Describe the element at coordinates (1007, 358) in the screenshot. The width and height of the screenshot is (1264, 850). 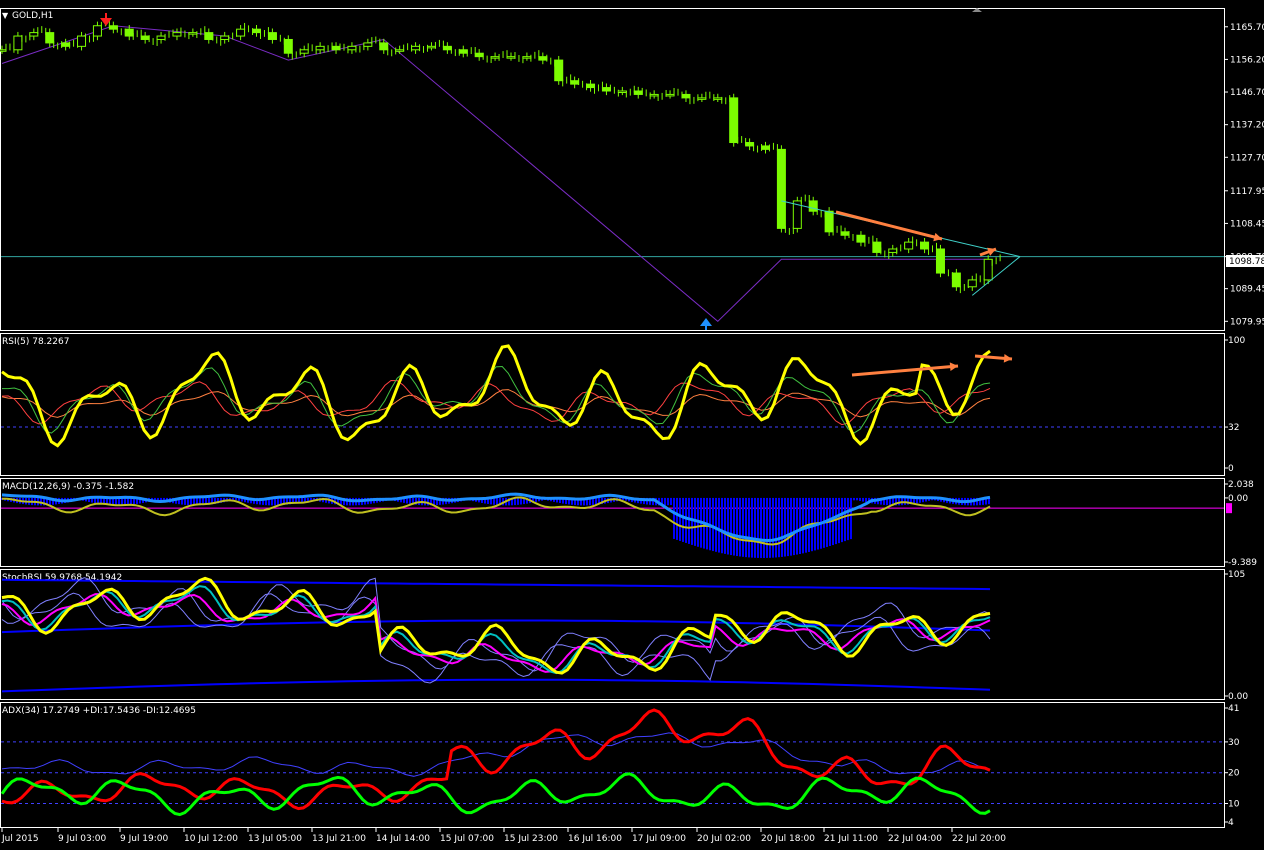
I see `rsi-annotation-arrow-small-head` at that location.